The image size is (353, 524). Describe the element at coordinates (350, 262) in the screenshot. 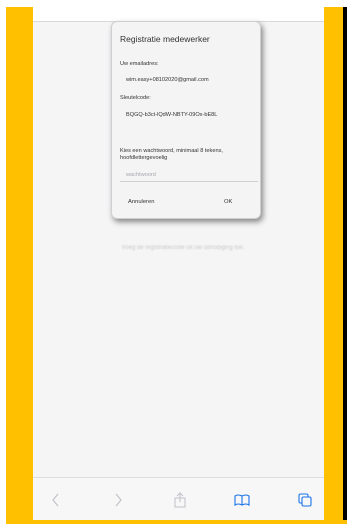

I see `frame-edge-right` at that location.